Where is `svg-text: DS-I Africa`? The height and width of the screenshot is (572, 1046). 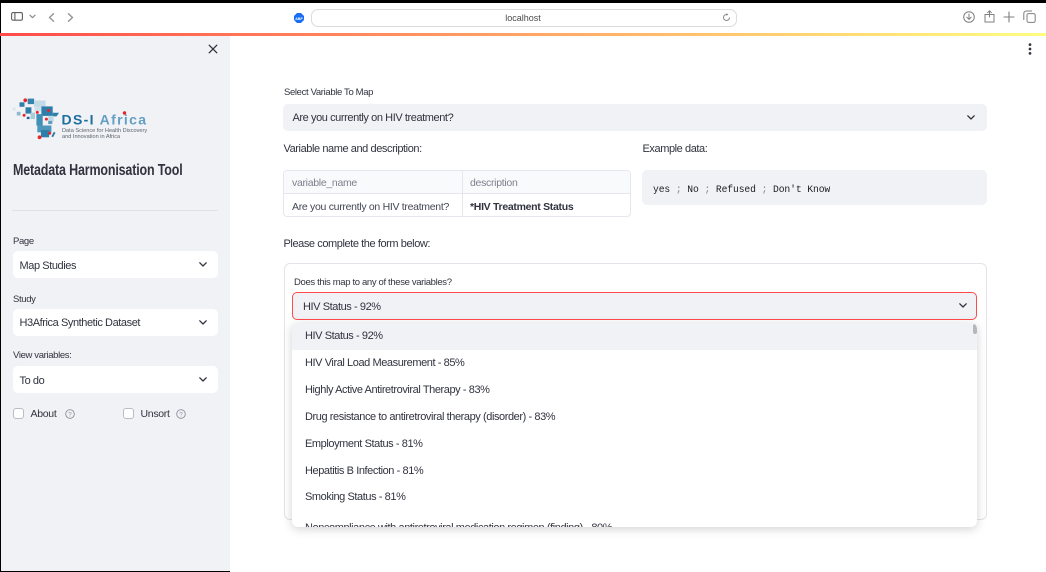
svg-text: DS-I Africa is located at coordinates (105, 119).